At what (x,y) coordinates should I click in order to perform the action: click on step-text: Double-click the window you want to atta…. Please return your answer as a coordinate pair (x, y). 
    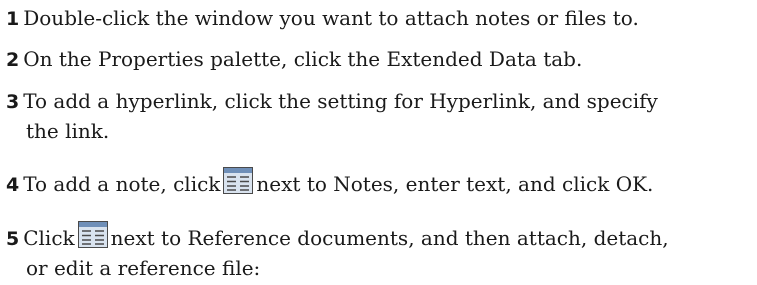
    Looking at the image, I should click on (331, 18).